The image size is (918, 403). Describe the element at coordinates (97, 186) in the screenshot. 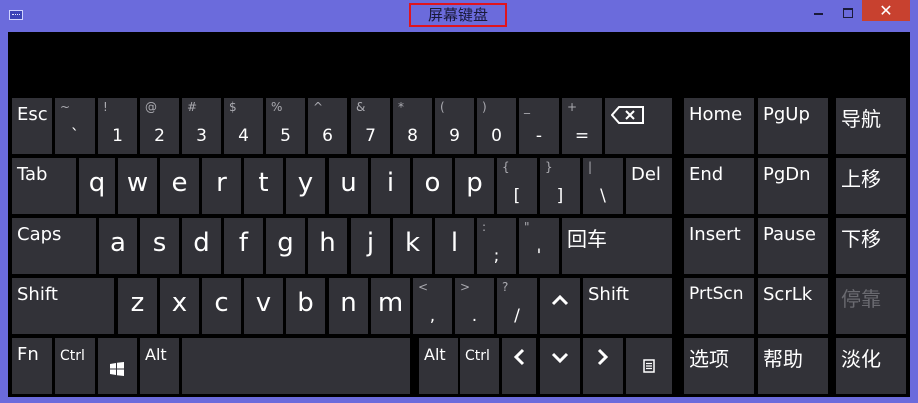

I see `key-q: q` at that location.